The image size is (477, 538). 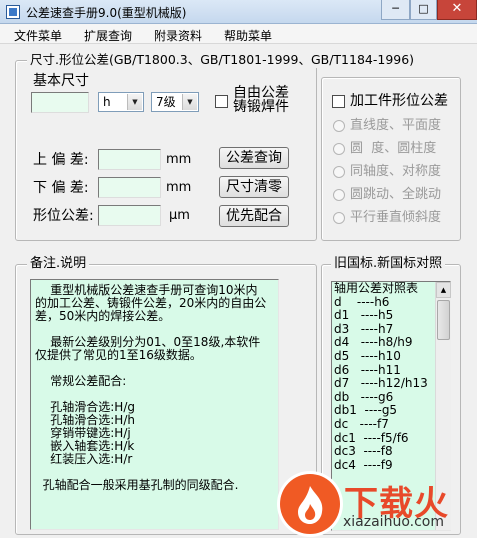 I want to click on list-item: db ----g6, so click(x=391, y=397).